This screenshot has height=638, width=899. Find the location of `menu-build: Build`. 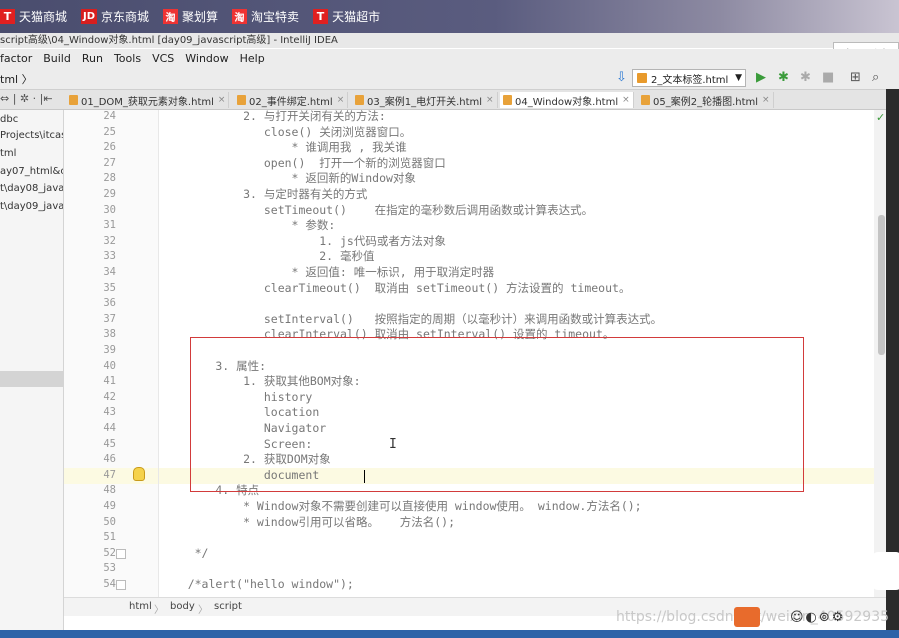

menu-build: Build is located at coordinates (57, 58).